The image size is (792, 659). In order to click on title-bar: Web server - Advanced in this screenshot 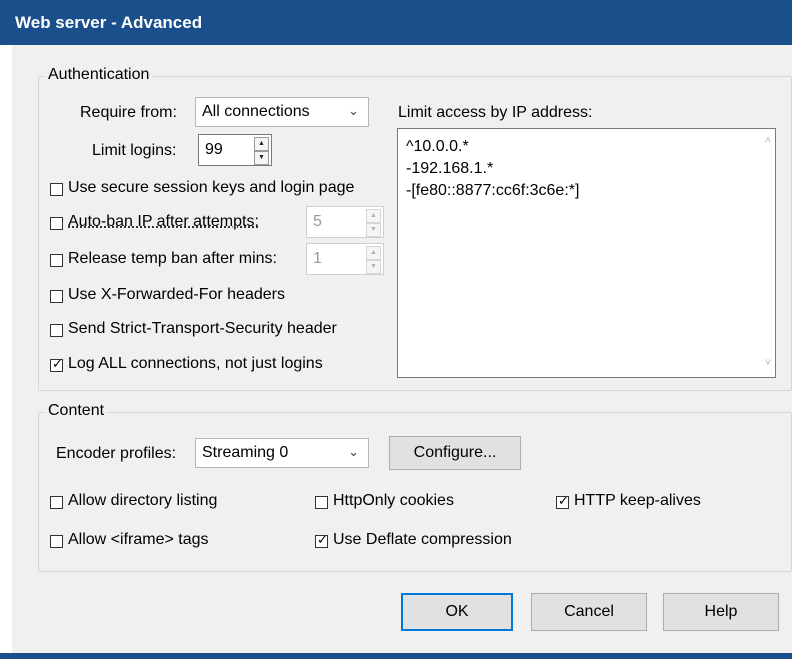, I will do `click(396, 22)`.